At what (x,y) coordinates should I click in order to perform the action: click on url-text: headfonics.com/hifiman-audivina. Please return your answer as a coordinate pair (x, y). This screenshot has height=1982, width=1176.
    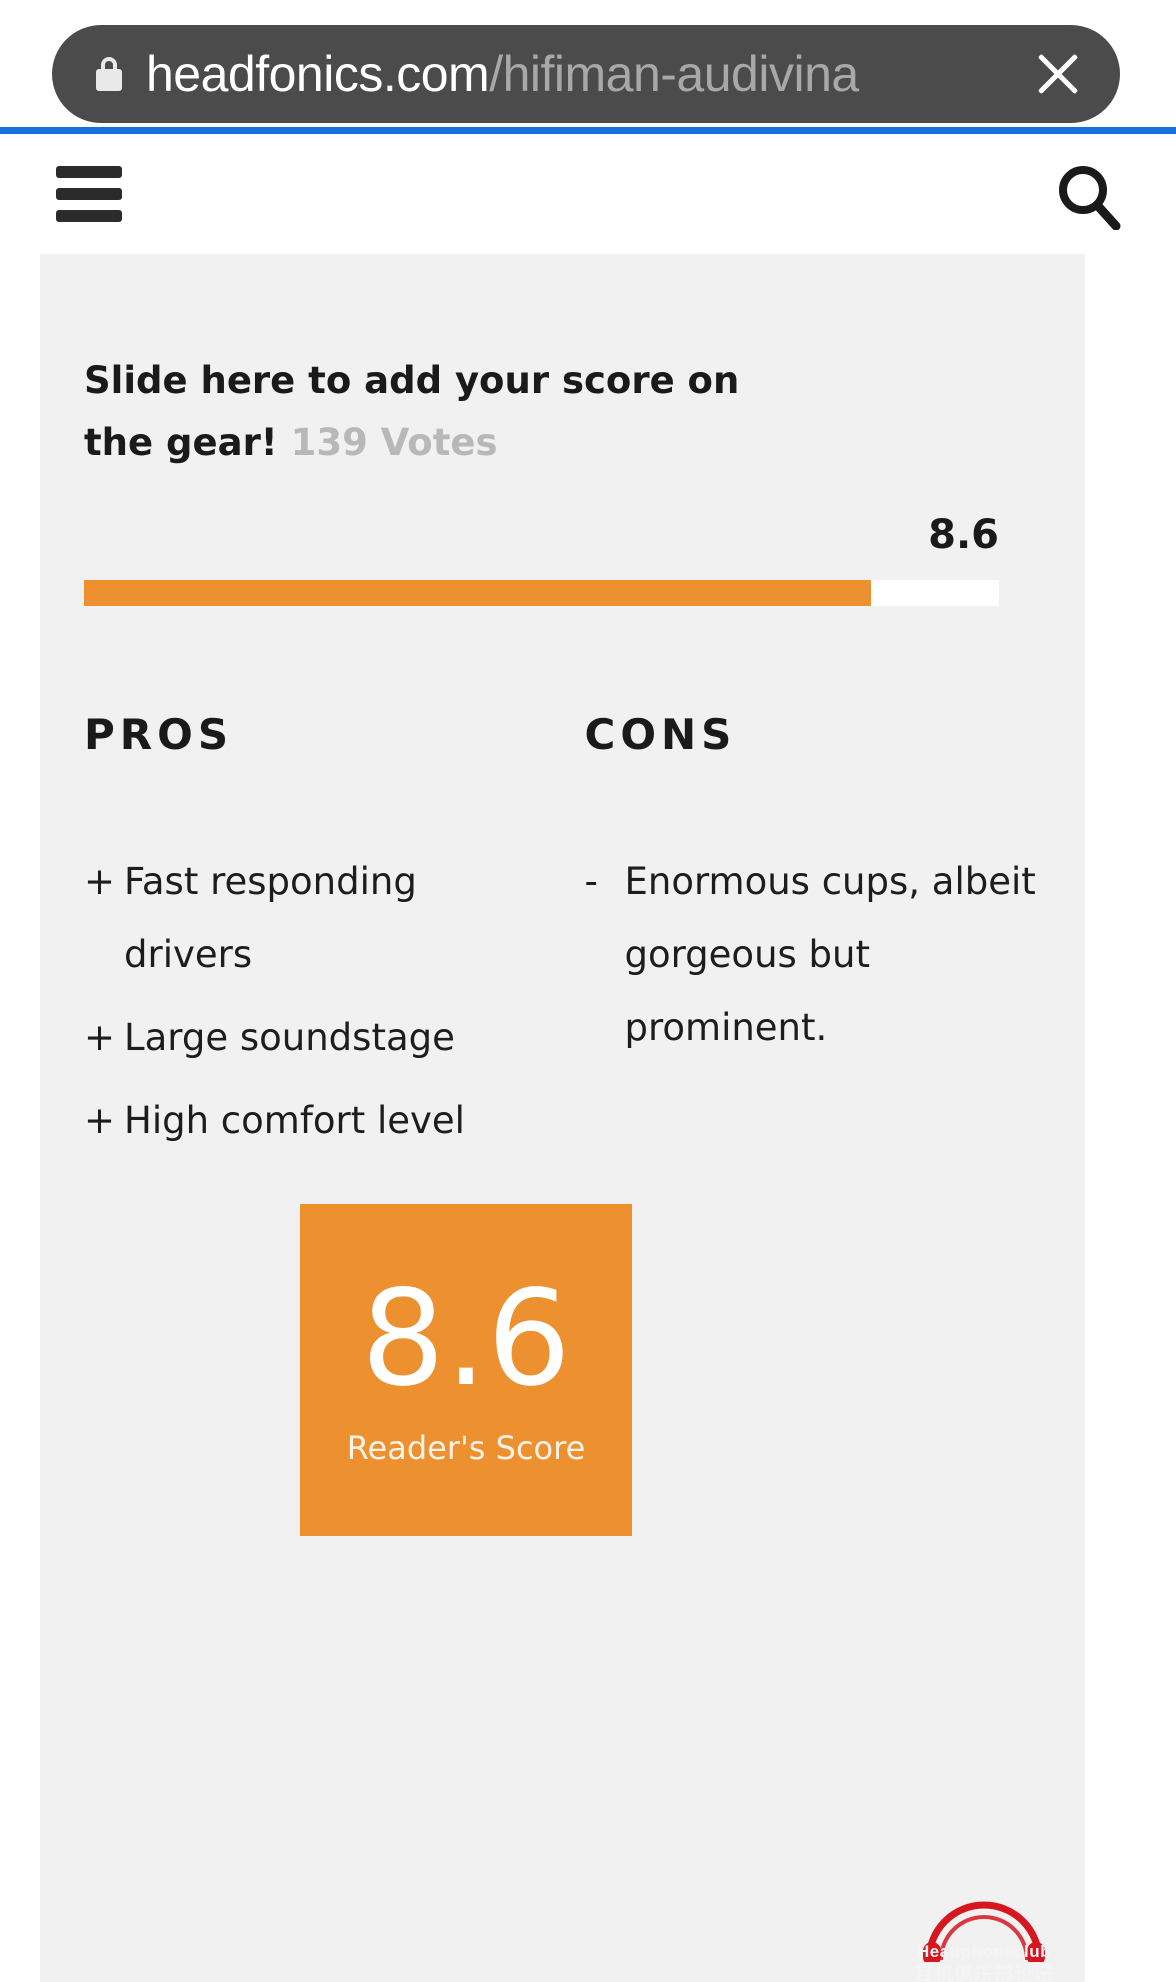
    Looking at the image, I should click on (579, 74).